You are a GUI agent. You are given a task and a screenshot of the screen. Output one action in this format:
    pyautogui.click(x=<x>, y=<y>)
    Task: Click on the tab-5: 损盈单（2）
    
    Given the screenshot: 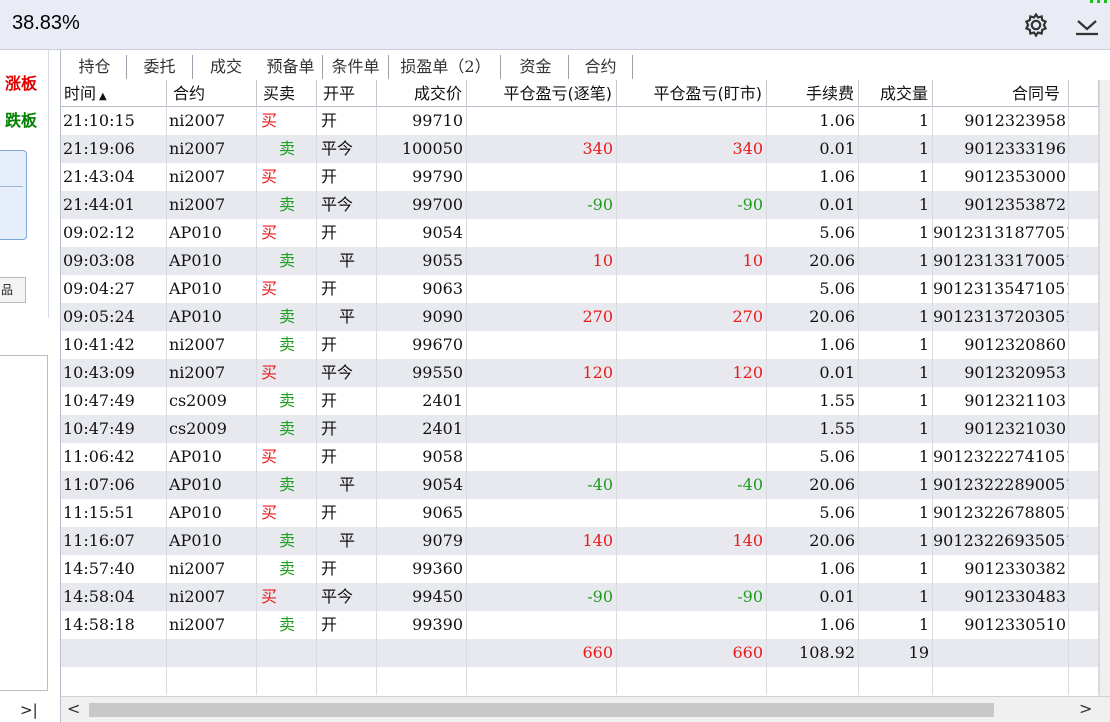 What is the action you would take?
    pyautogui.click(x=446, y=67)
    